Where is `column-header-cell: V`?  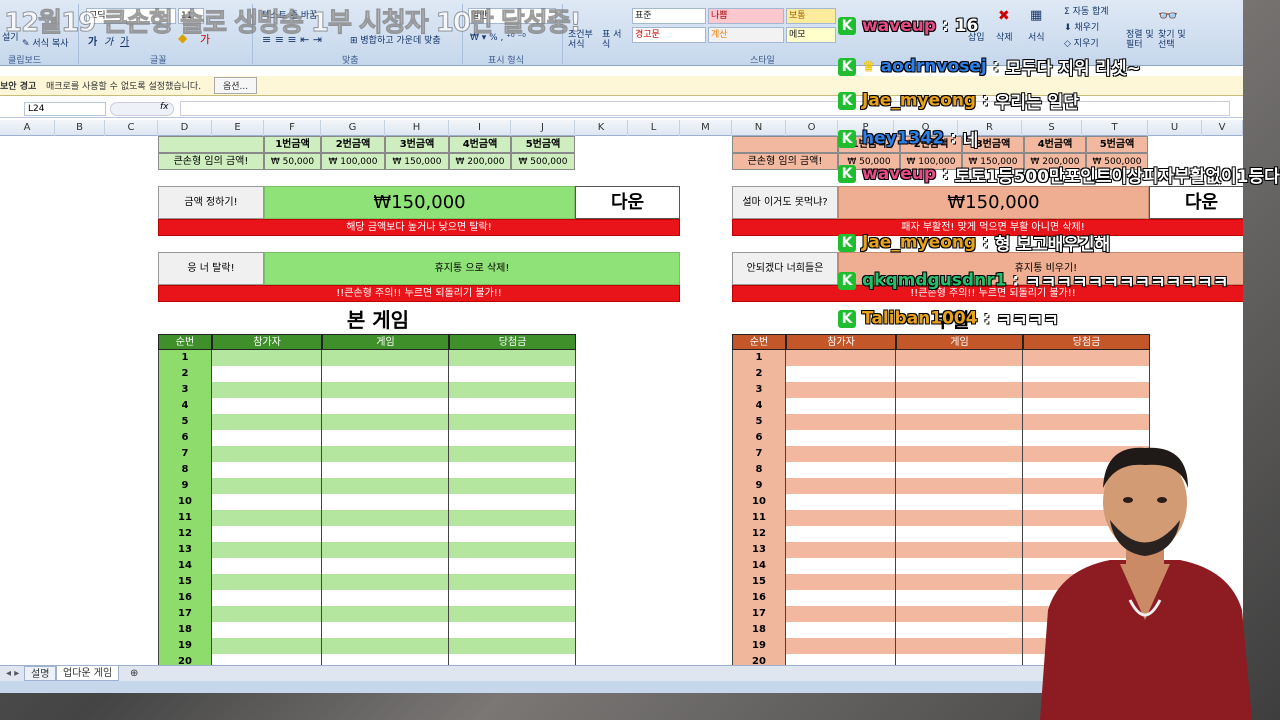
column-header-cell: V is located at coordinates (1222, 128).